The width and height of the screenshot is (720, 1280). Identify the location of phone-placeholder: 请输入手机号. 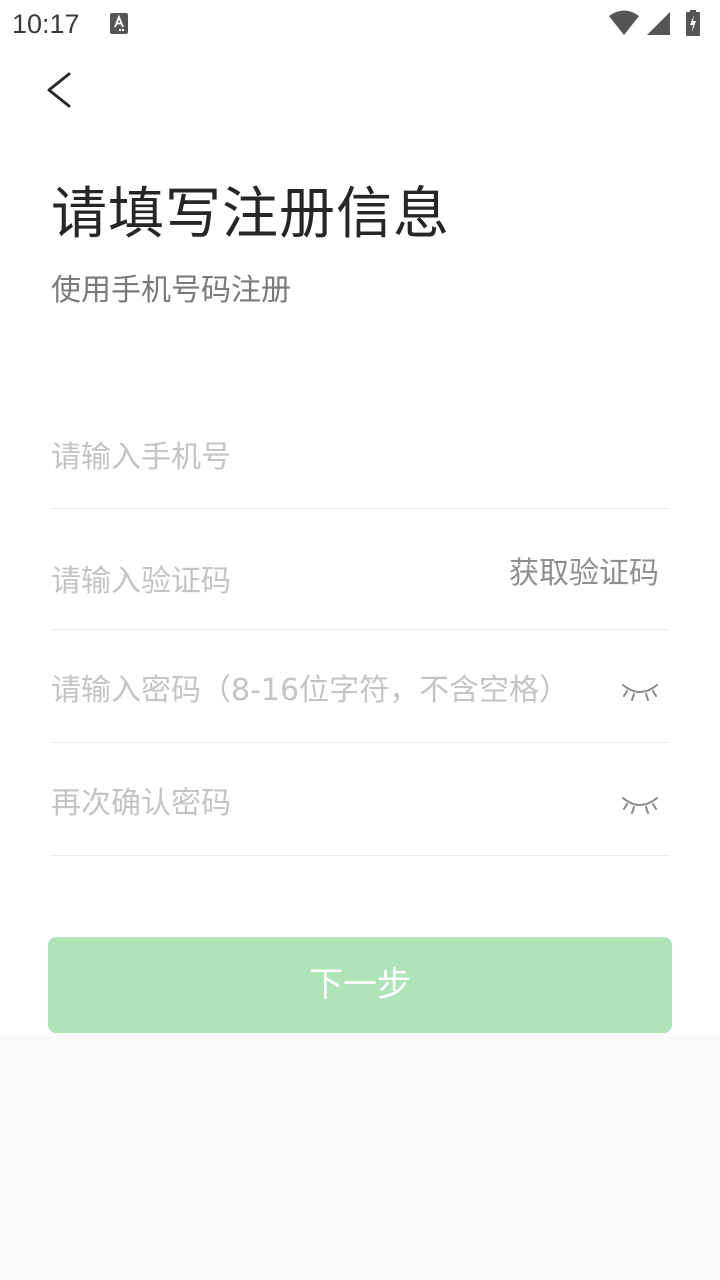
(141, 457).